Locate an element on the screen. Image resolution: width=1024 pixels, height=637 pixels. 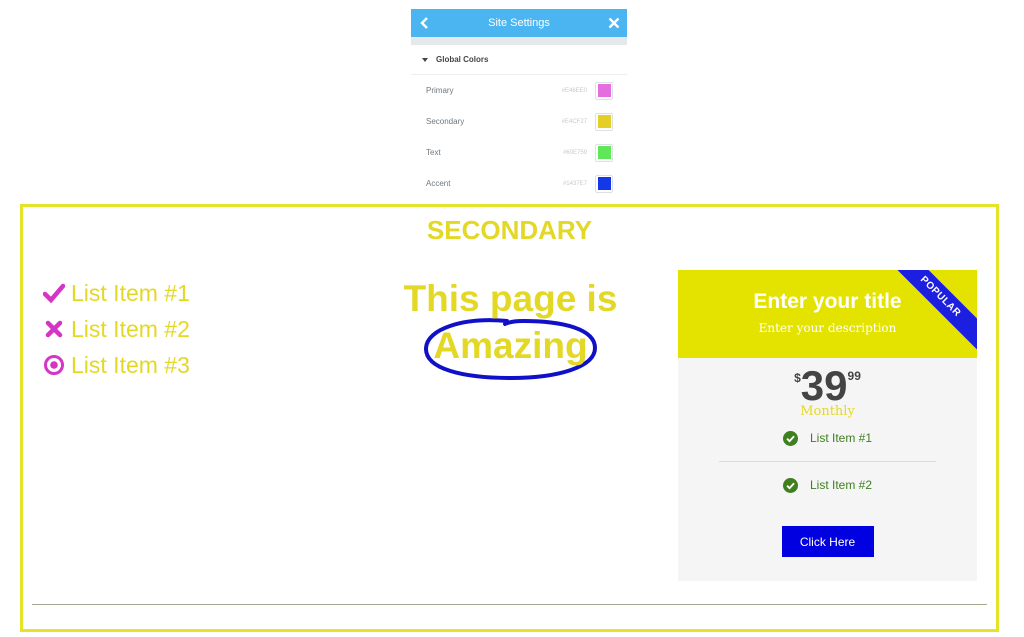
feature-label: List Item #2 is located at coordinates (841, 485).